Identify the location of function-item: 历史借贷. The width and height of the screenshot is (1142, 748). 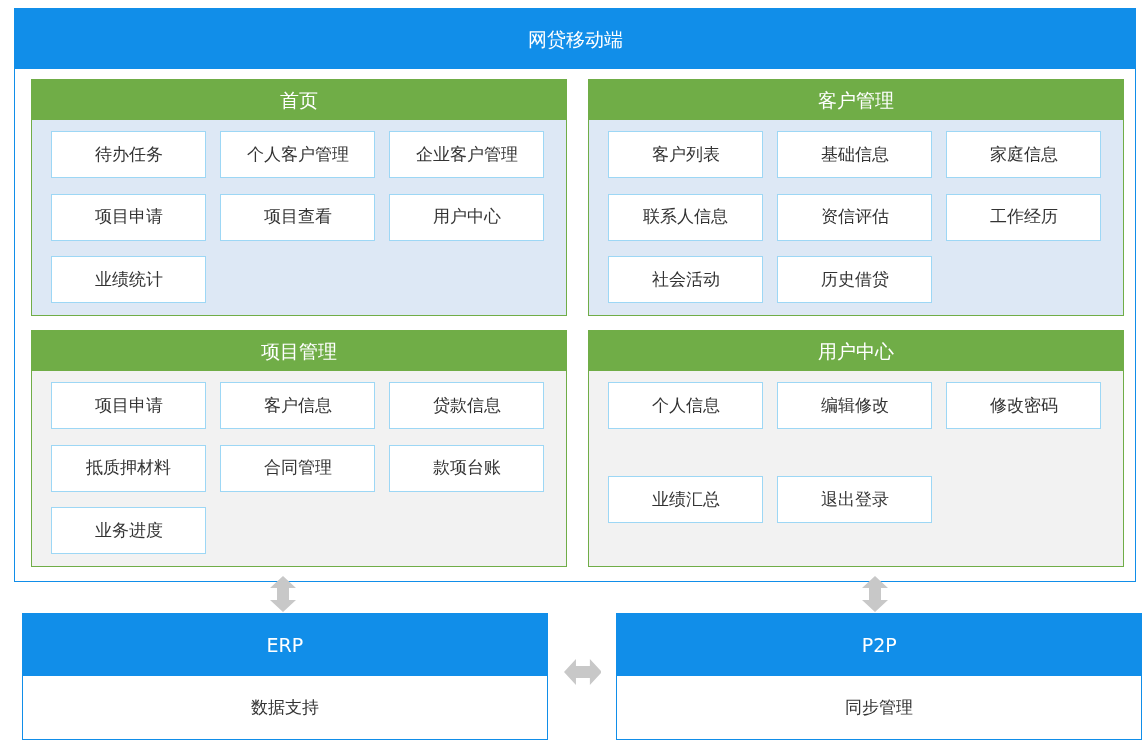
(854, 280).